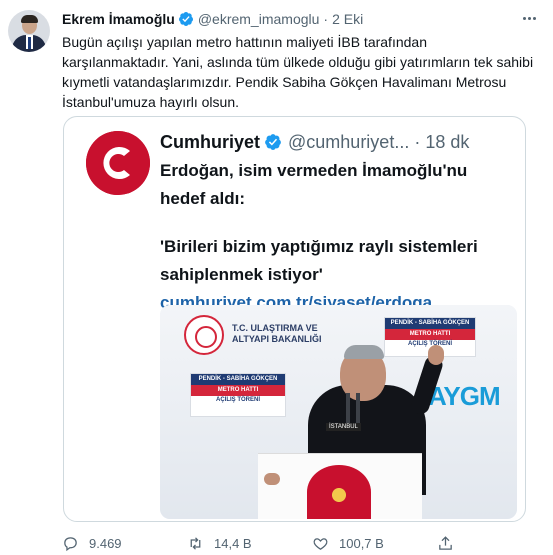 Image resolution: width=553 pixels, height=555 pixels. I want to click on quoted-header: Cumhuriyet @cumhuriyet... · 18 dk, so click(314, 142).